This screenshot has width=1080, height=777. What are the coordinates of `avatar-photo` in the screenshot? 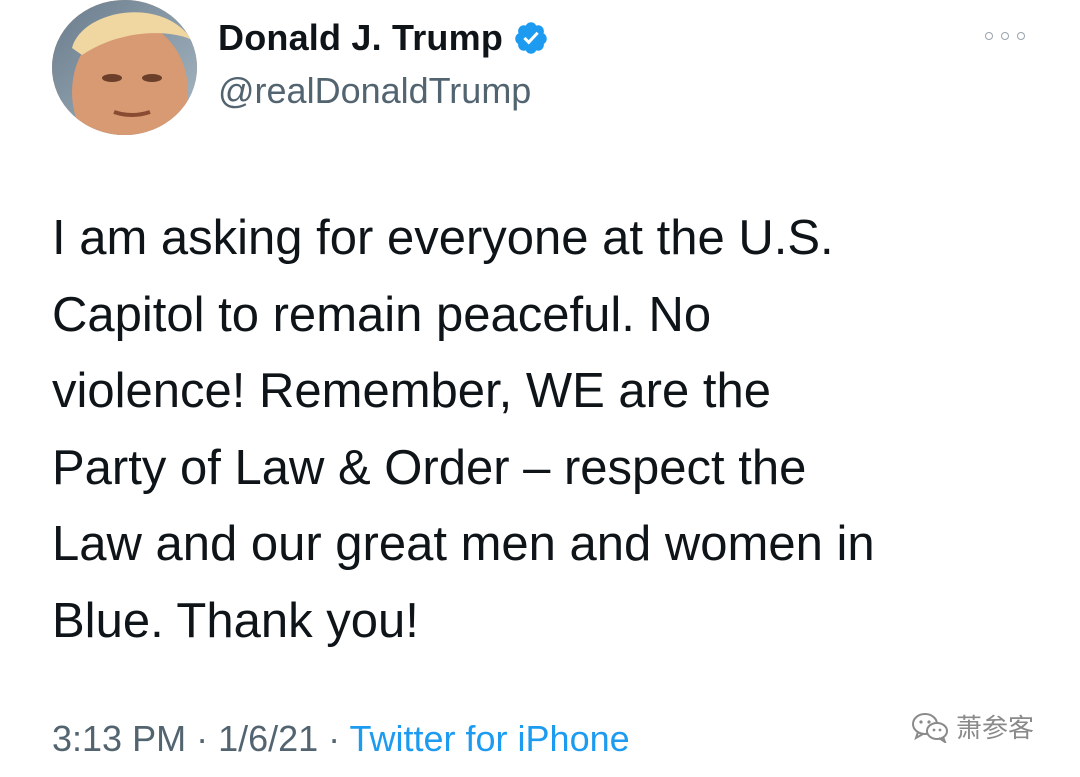 It's located at (124, 67).